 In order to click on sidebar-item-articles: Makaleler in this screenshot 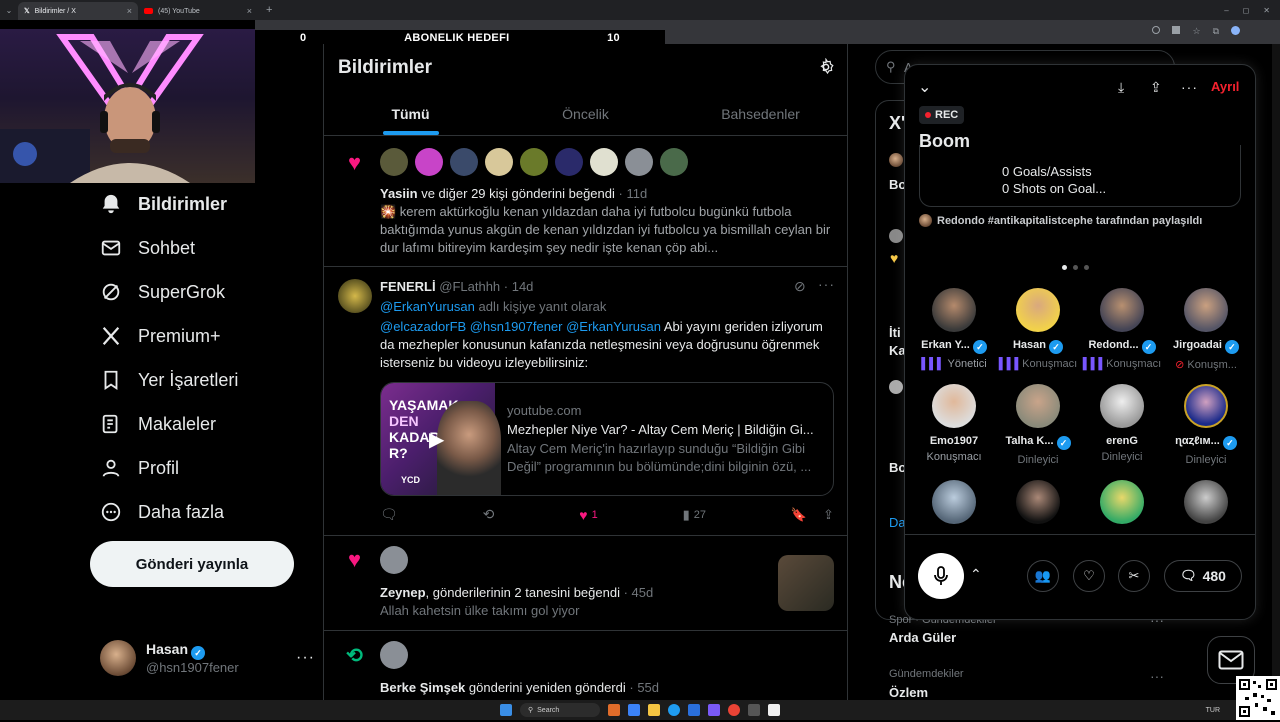, I will do `click(210, 424)`.